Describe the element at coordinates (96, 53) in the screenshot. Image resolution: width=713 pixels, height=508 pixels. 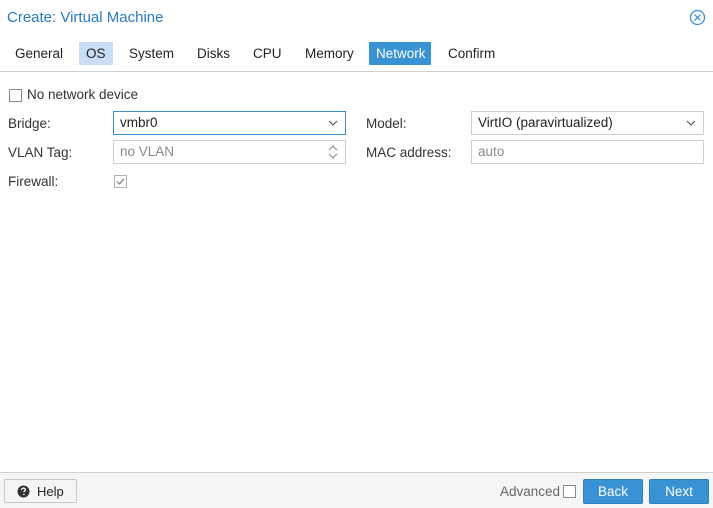
I see `tab-os: OS` at that location.